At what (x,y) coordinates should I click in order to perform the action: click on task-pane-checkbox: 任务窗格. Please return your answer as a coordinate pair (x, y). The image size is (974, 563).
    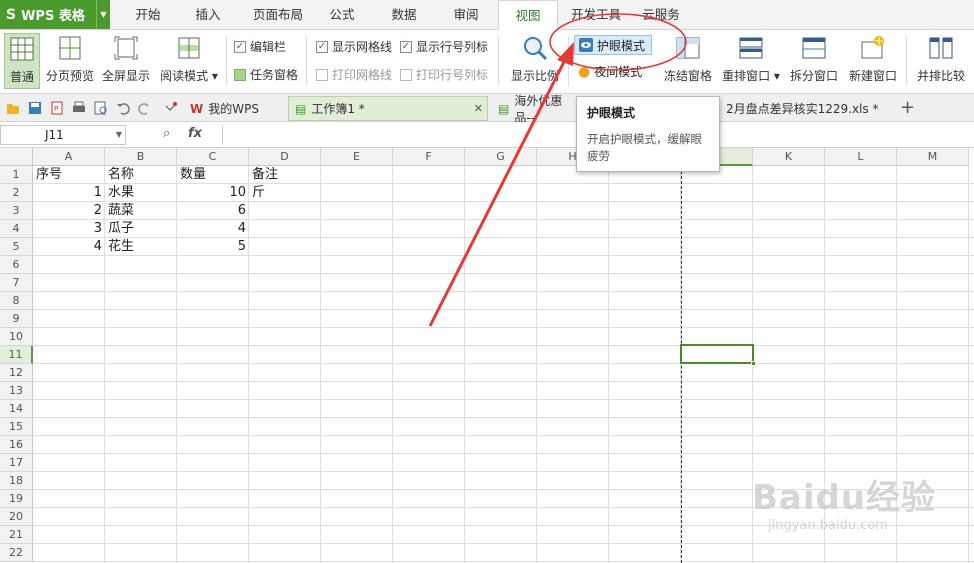
    Looking at the image, I should click on (266, 74).